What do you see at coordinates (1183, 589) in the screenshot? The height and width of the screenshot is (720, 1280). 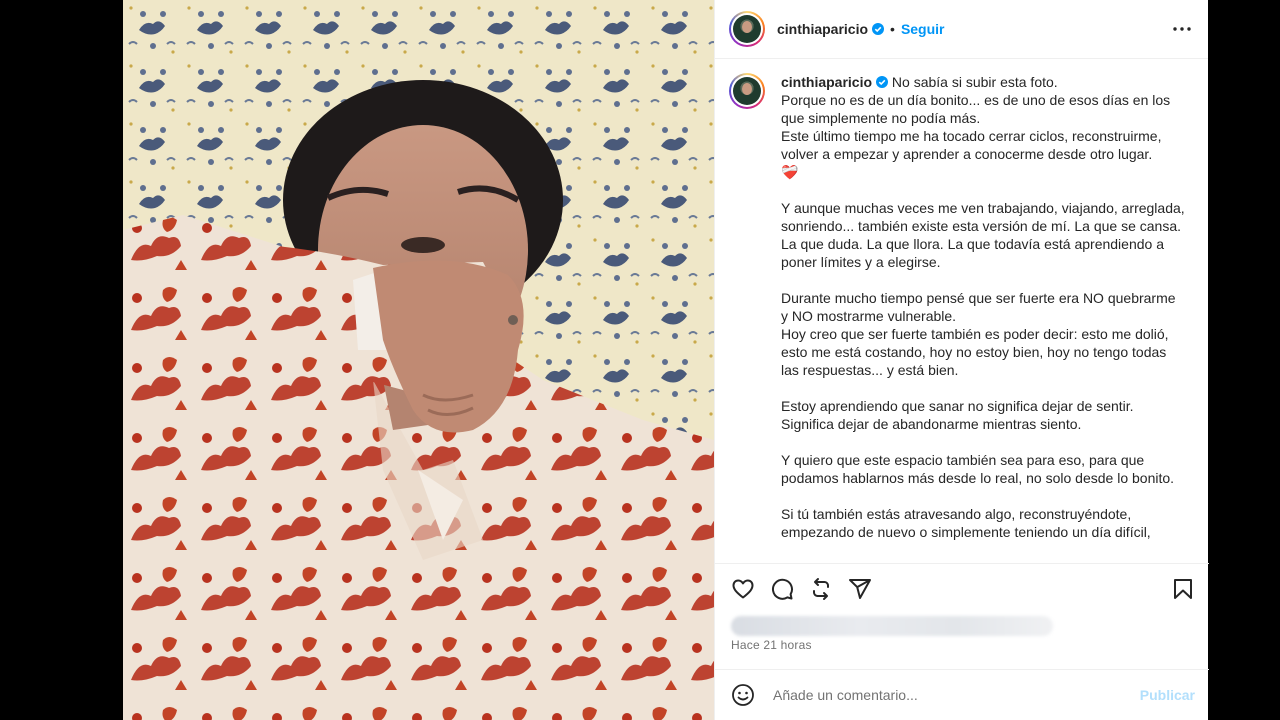 I see `bookmark-icon` at bounding box center [1183, 589].